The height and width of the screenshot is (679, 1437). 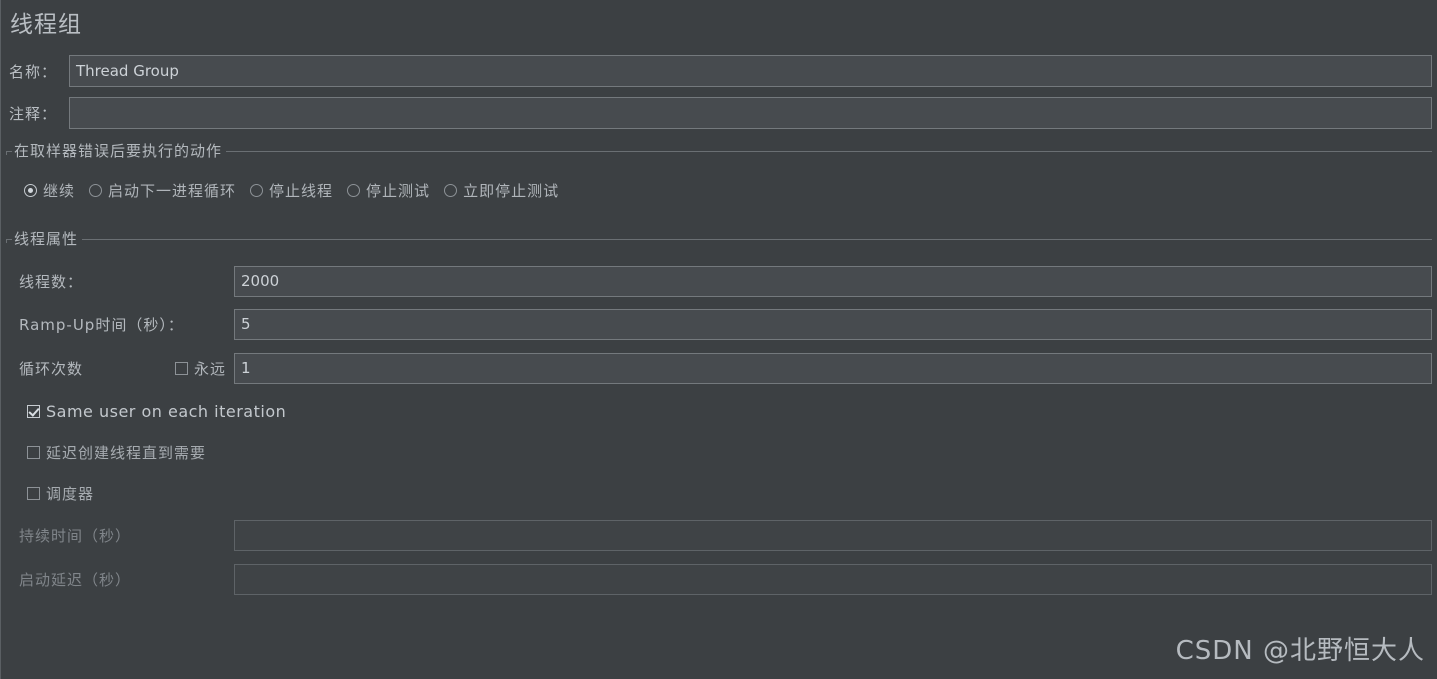 I want to click on group-border-line, so click(x=719, y=239).